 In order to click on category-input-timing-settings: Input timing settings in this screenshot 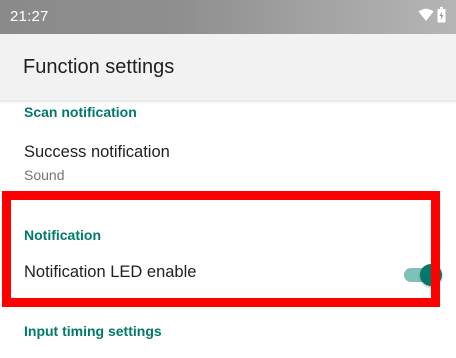, I will do `click(93, 331)`.